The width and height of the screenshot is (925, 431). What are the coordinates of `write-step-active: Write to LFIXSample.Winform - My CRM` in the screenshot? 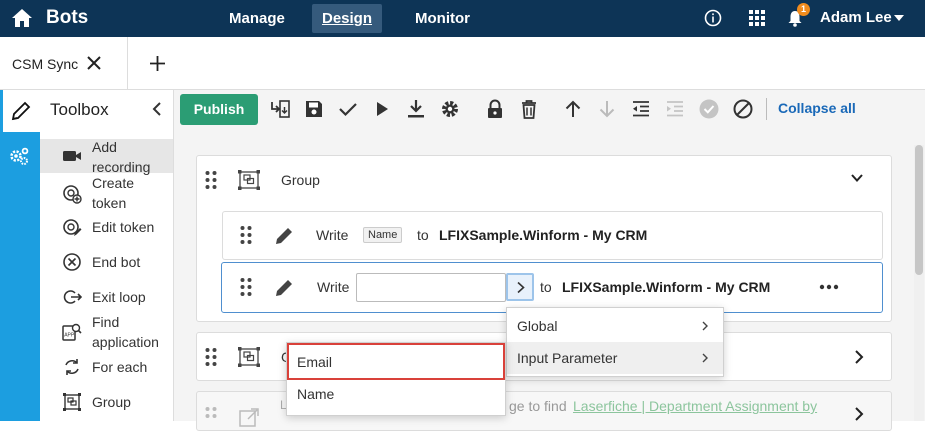 It's located at (552, 287).